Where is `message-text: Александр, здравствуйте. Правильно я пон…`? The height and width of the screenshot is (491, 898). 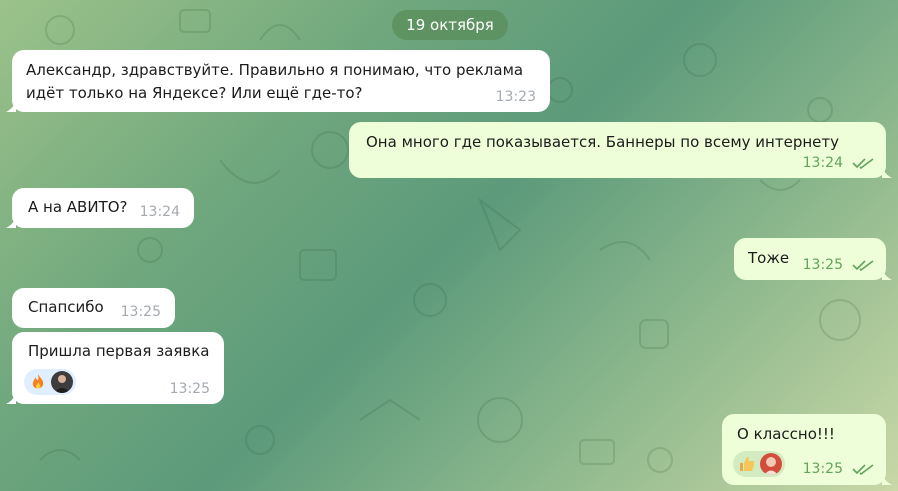
message-text: Александр, здравствуйте. Правильно я пон… is located at coordinates (275, 70).